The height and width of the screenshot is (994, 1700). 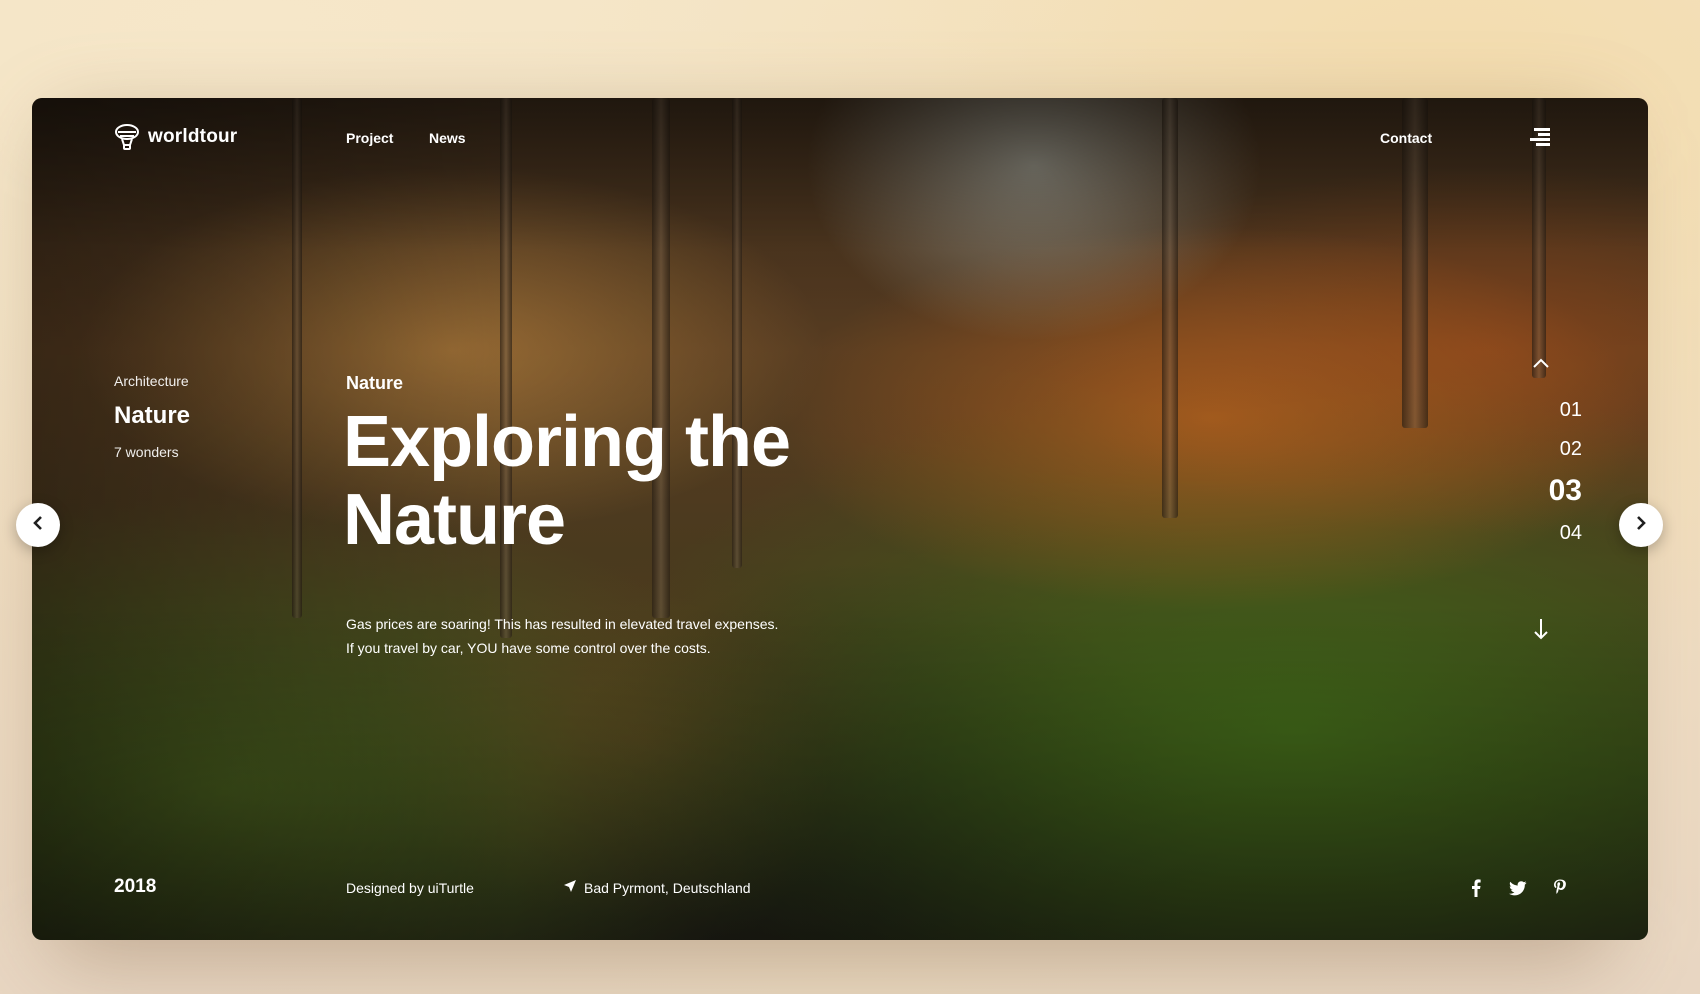 I want to click on location: Bad Pyrmont, Deutschland, so click(x=657, y=887).